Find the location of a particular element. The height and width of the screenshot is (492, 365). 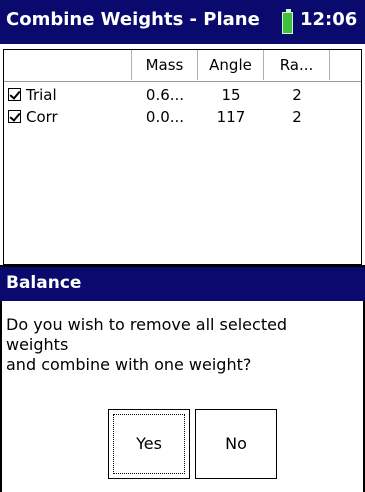

dialog-title-bar: Balance is located at coordinates (182, 284).